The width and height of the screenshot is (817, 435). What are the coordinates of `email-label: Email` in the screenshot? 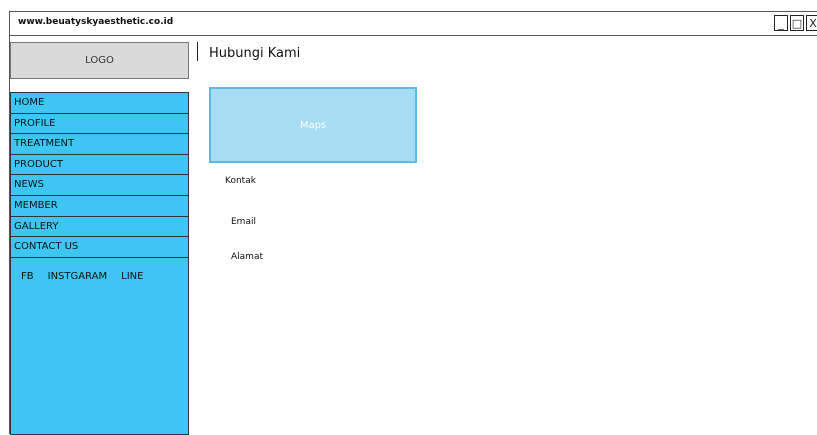 It's located at (243, 222).